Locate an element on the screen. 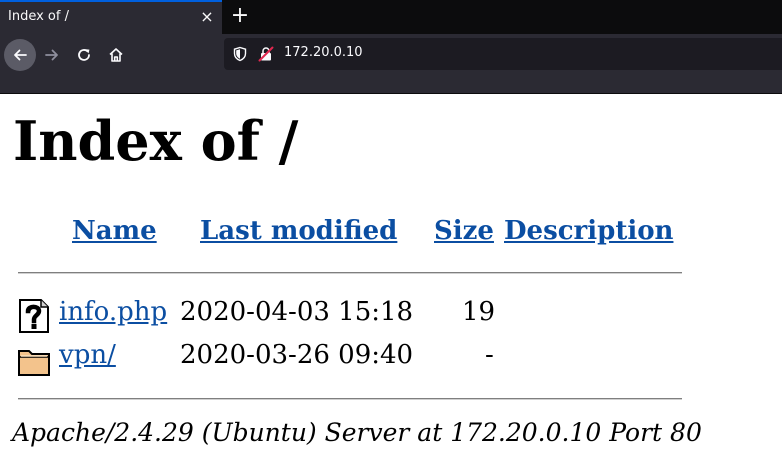  active-tab: Index of / × is located at coordinates (111, 17).